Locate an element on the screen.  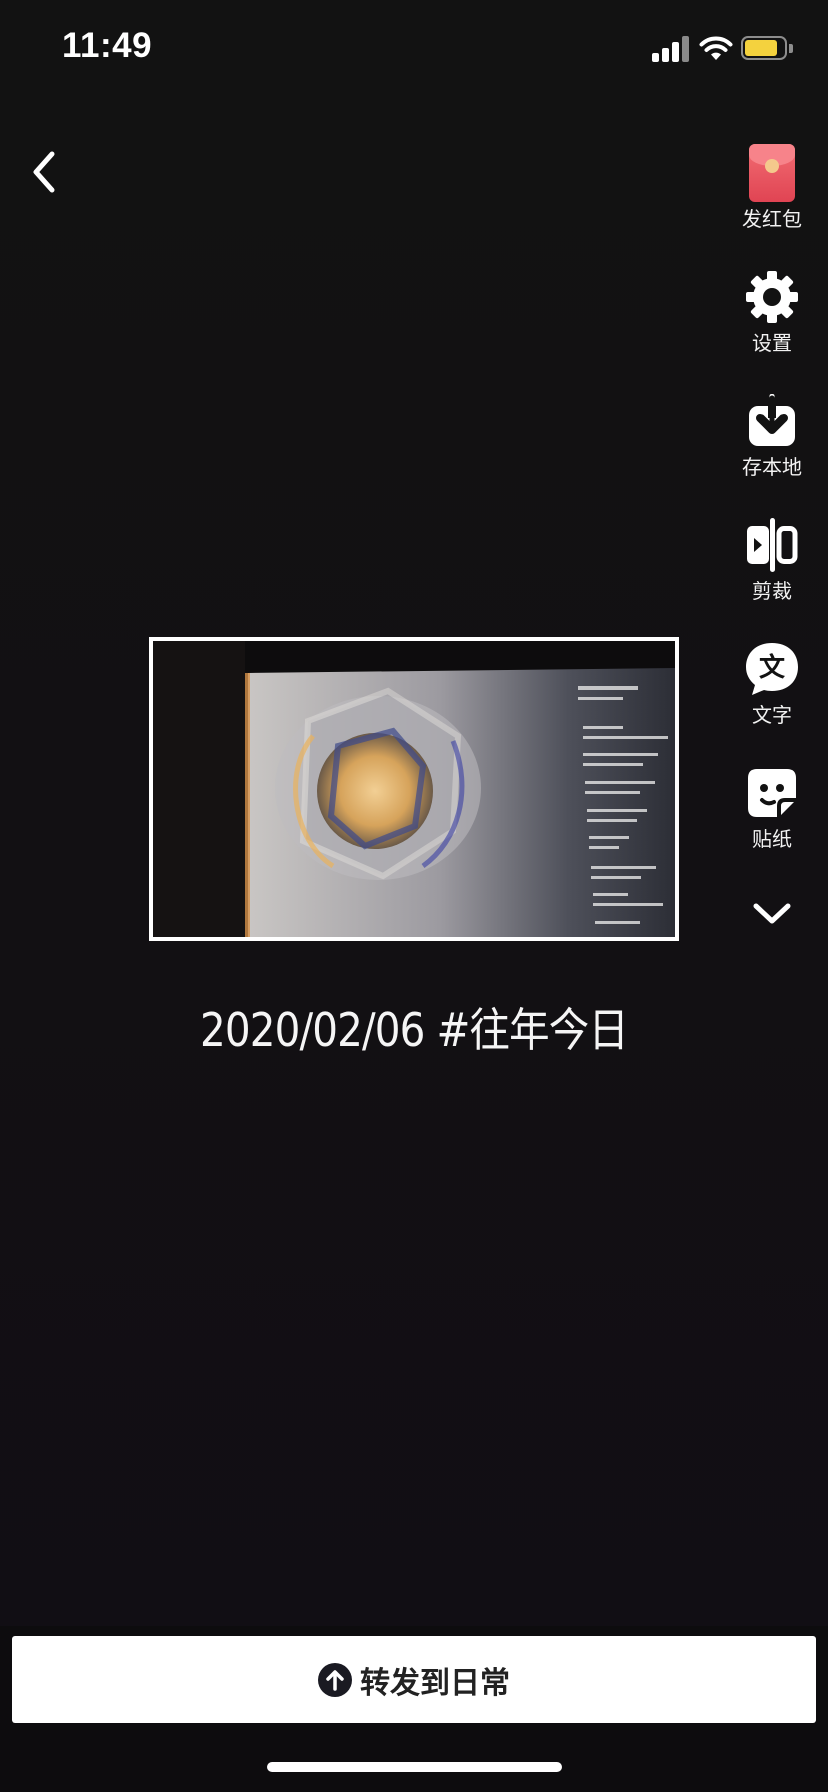
chevron-down-icon is located at coordinates (772, 913).